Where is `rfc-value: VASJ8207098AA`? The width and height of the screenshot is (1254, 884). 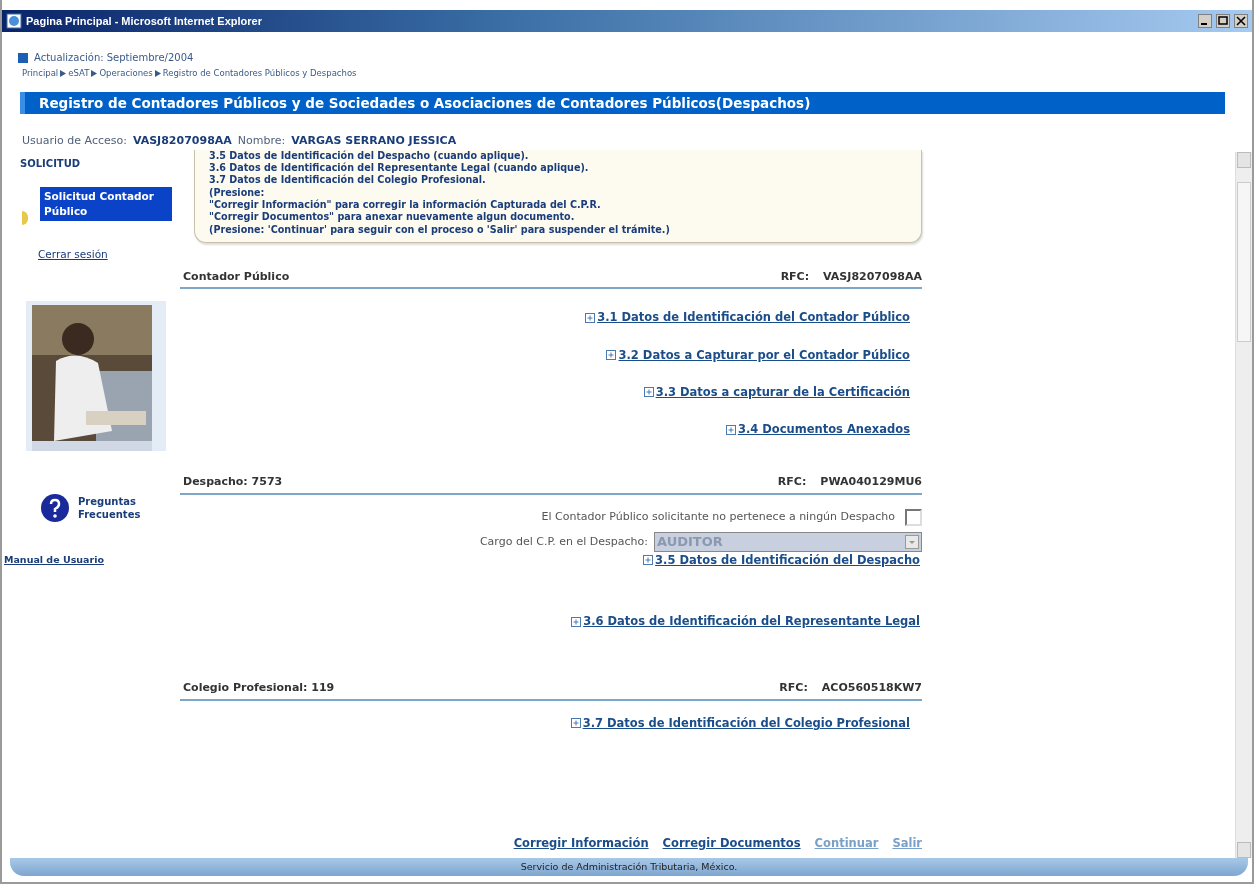 rfc-value: VASJ8207098AA is located at coordinates (872, 276).